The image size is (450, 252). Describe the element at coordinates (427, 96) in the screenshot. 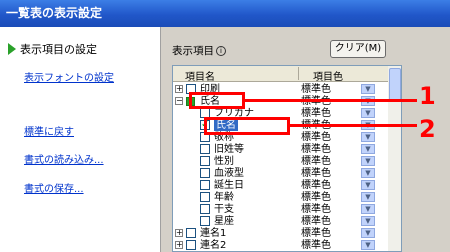

I see `callout-number-1: 1` at that location.